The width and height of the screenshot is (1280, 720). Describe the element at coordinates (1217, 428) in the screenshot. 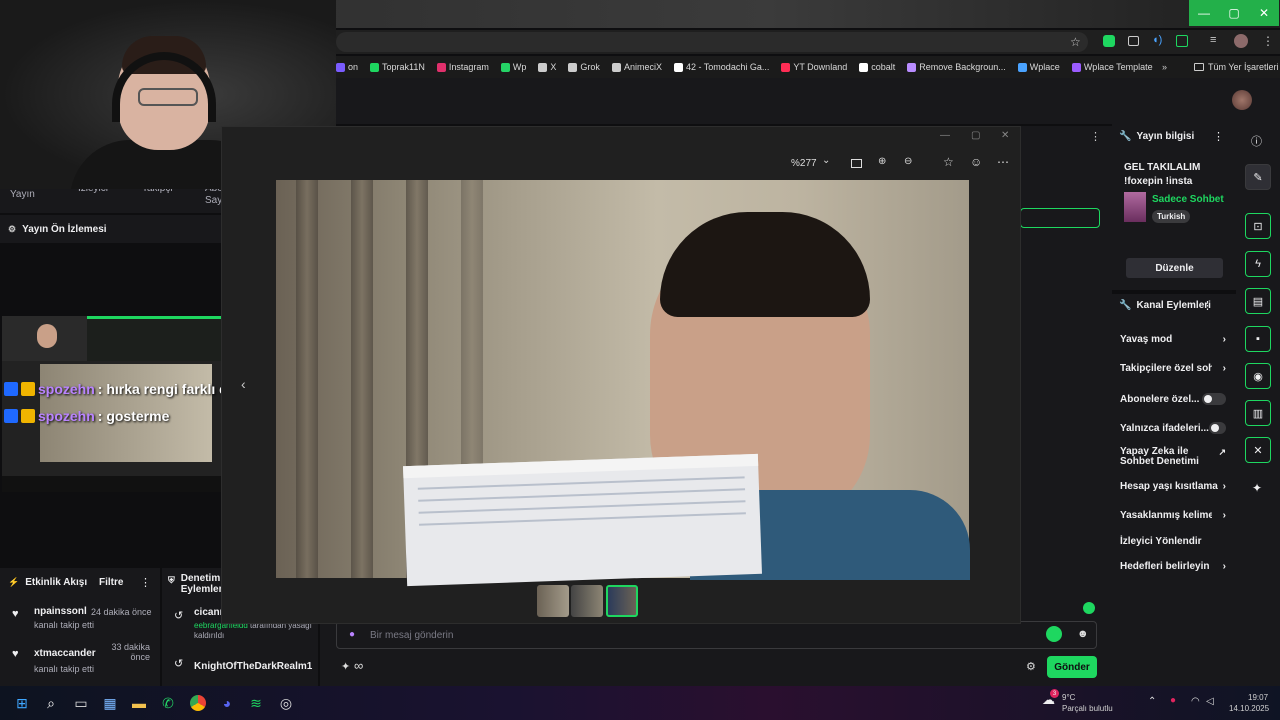

I see `emotes-only-toggle` at that location.